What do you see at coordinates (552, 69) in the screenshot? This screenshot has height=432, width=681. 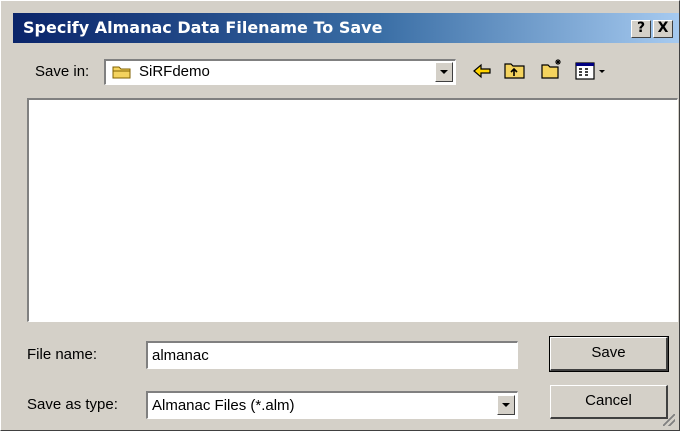 I see `new-folder-icon` at bounding box center [552, 69].